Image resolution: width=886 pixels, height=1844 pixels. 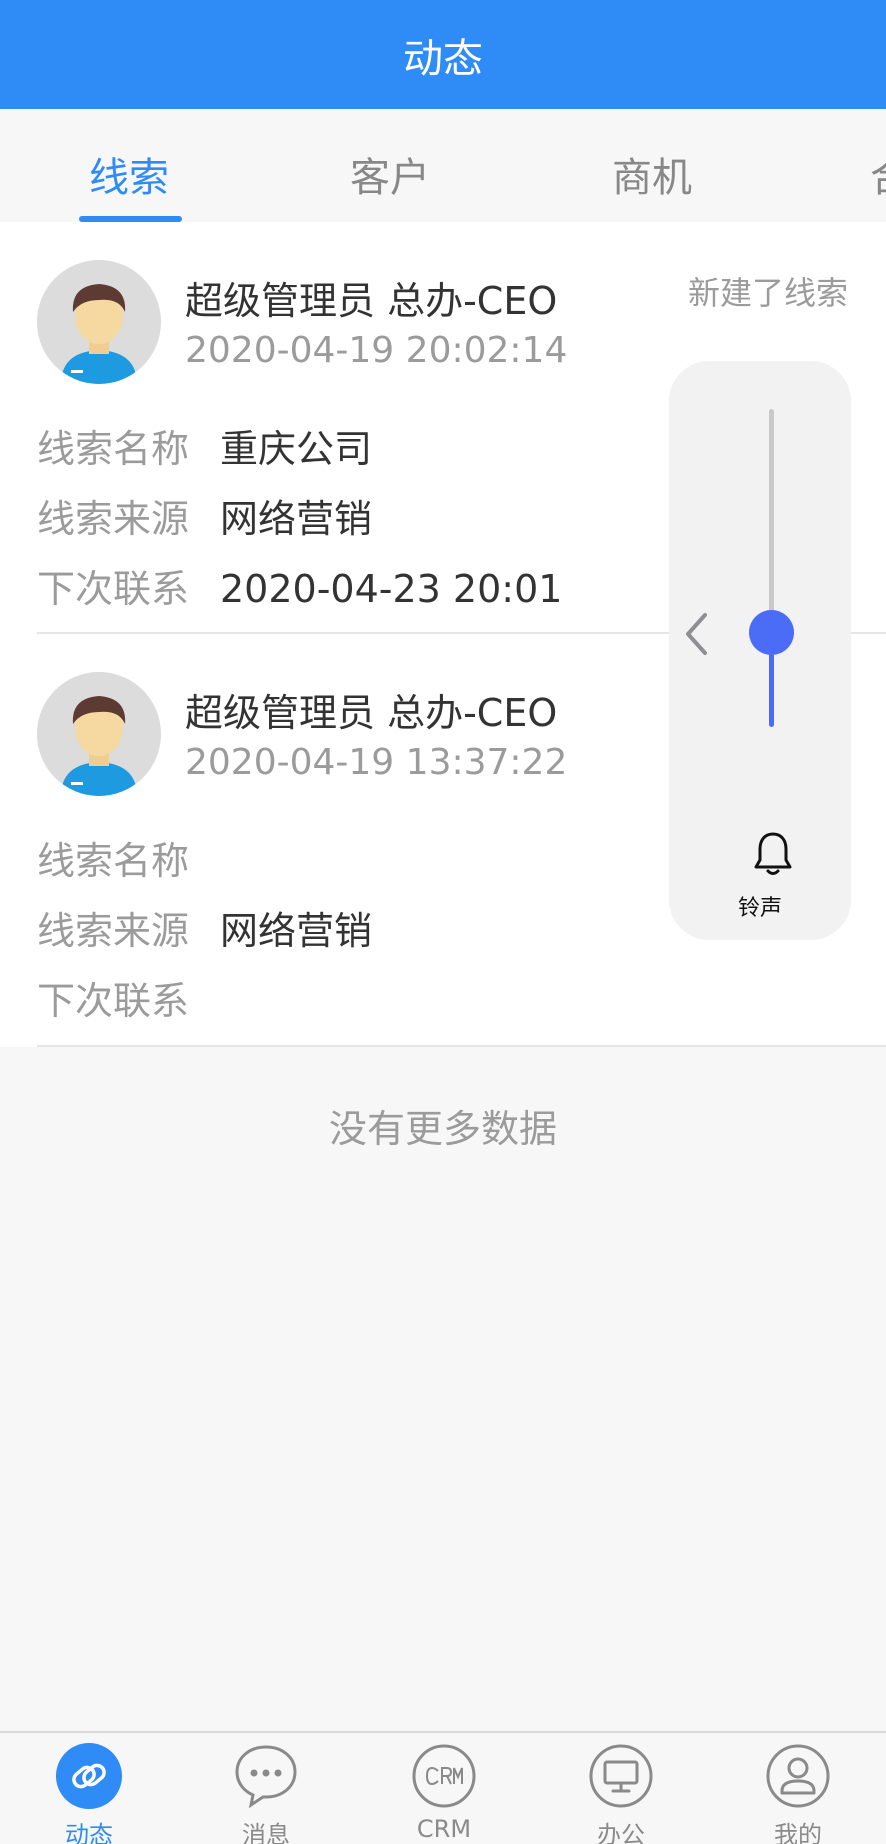 I want to click on bottom-tab-bar: 动态 消息 CRM 办公 我的, so click(x=443, y=1787).